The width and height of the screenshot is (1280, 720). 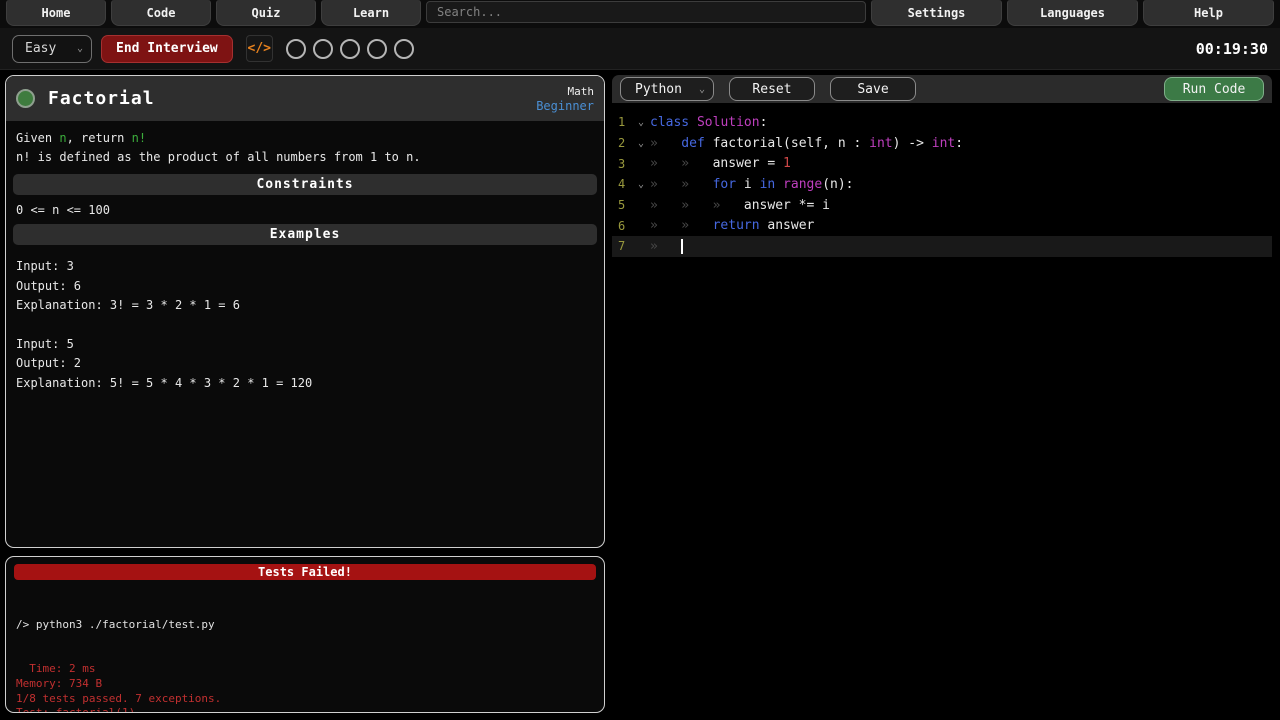 I want to click on language-select: Python ⌄, so click(x=667, y=89).